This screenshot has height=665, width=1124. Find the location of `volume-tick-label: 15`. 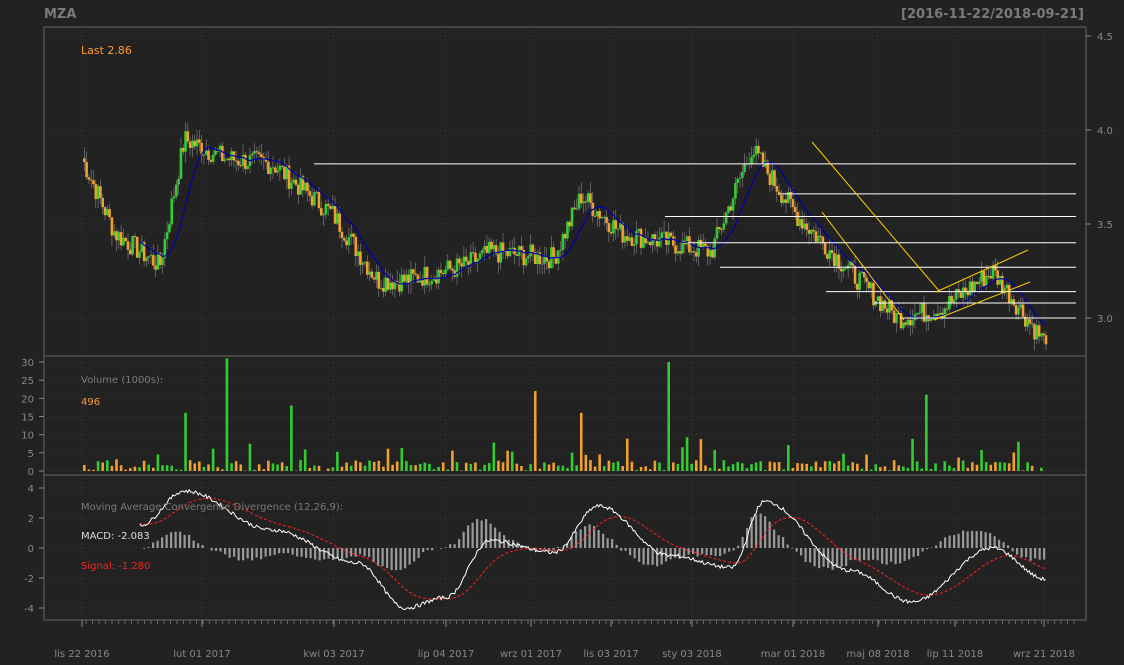

volume-tick-label: 15 is located at coordinates (27, 418).